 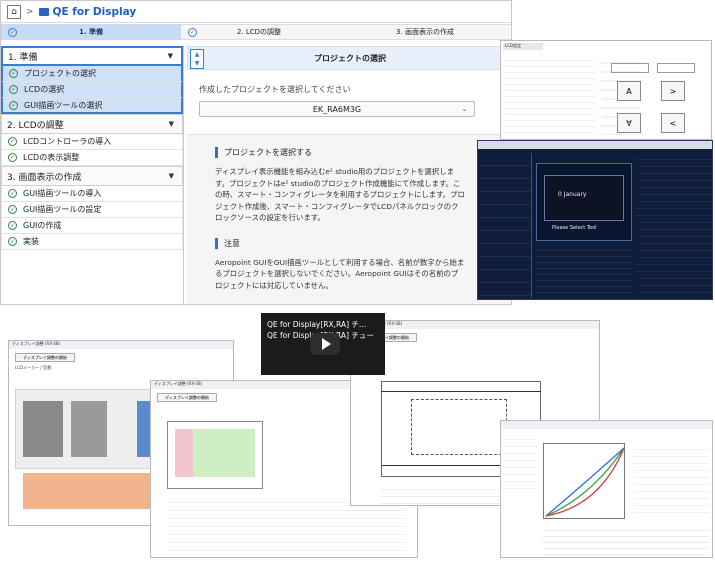 I want to click on gui-tool-list, so click(x=584, y=271).